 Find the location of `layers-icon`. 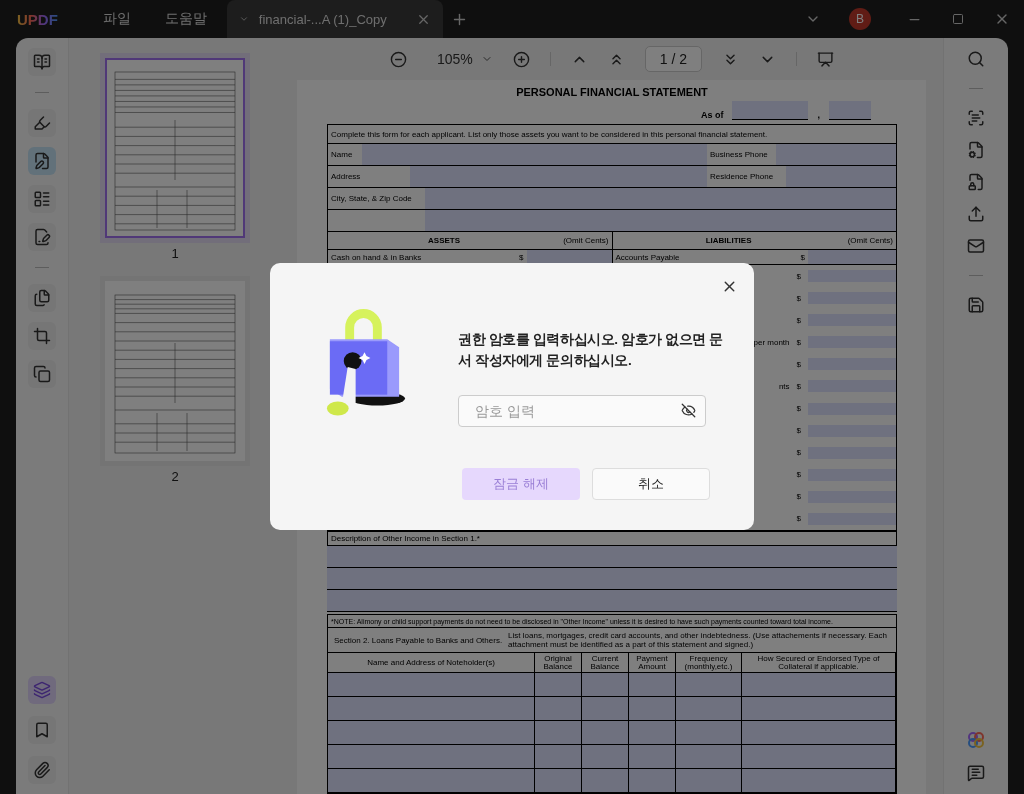

layers-icon is located at coordinates (42, 690).